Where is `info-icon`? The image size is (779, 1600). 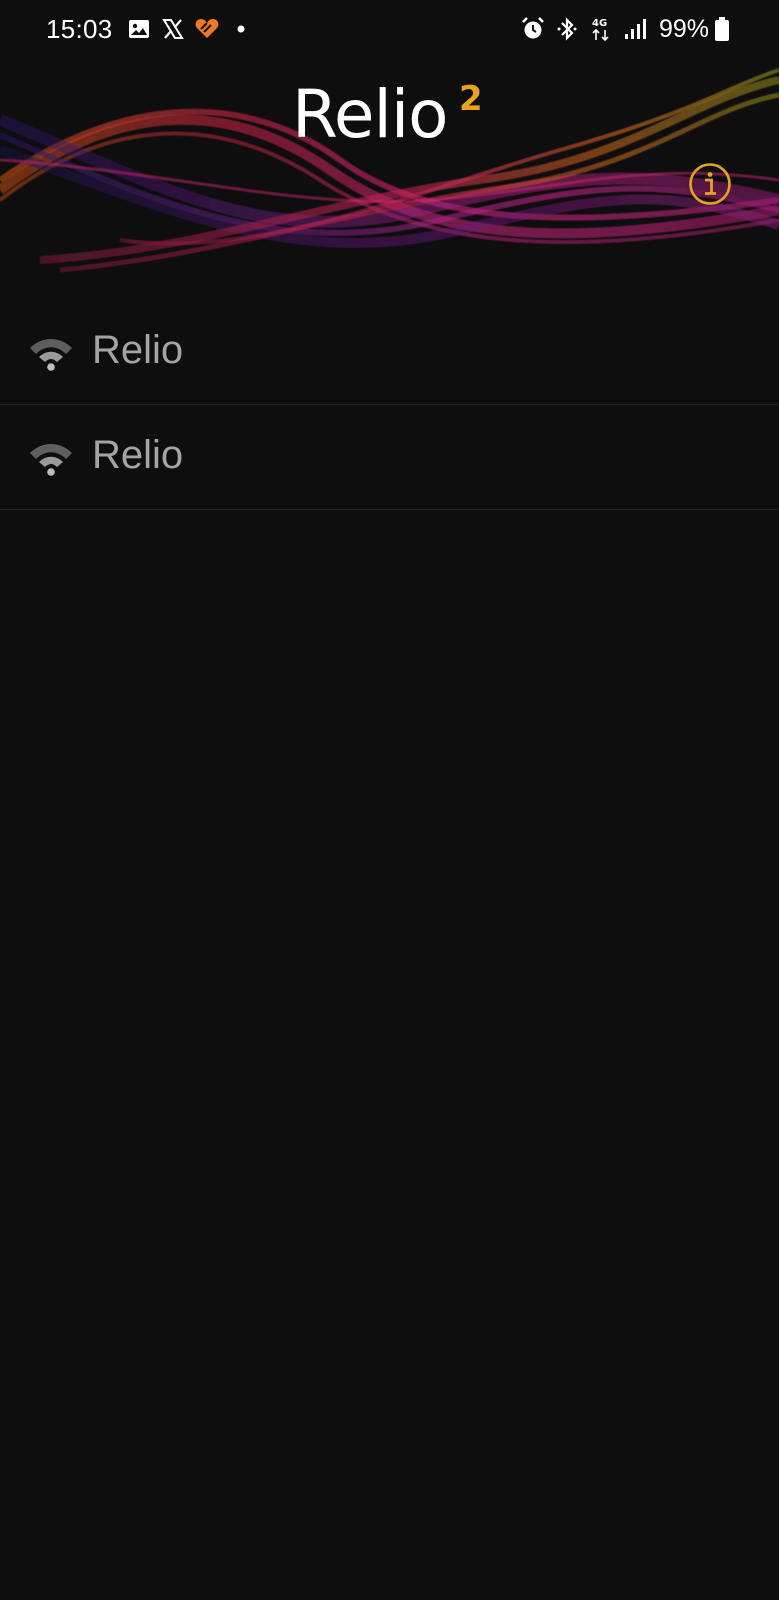
info-icon is located at coordinates (710, 184).